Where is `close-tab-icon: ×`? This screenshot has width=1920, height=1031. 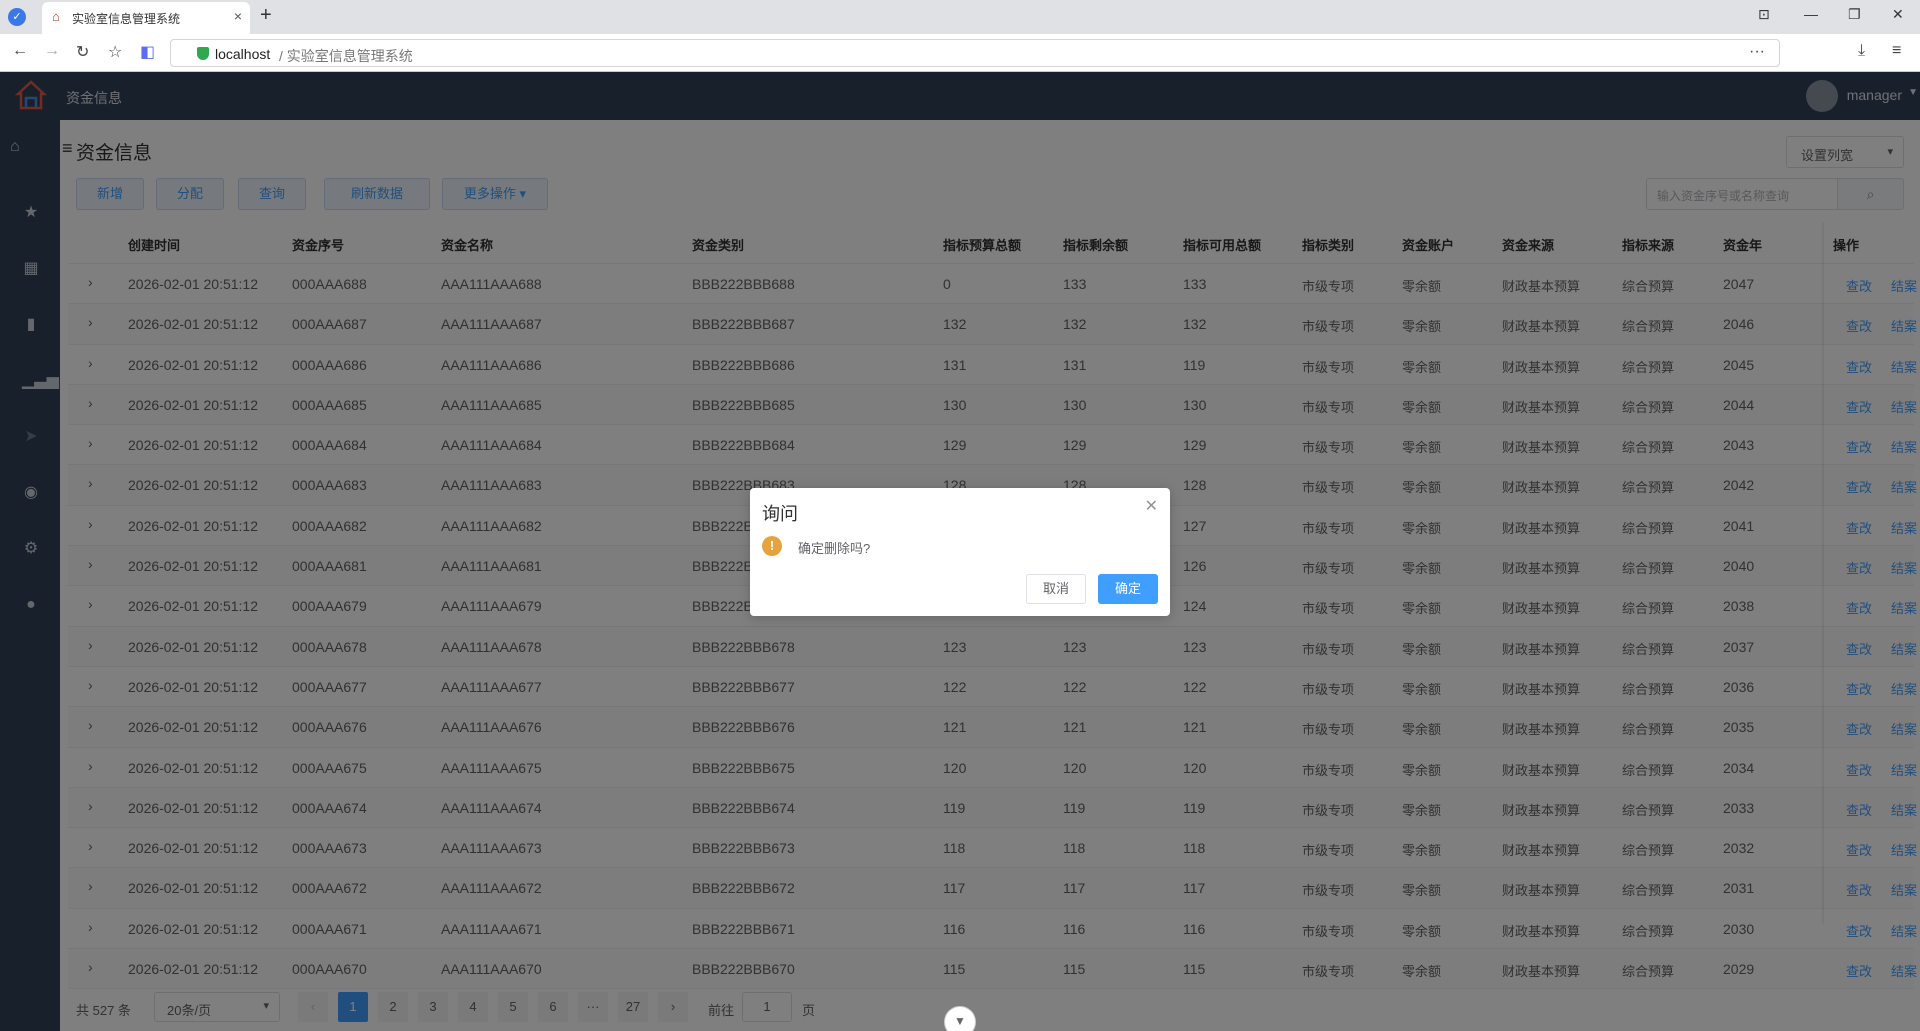
close-tab-icon: × is located at coordinates (238, 16).